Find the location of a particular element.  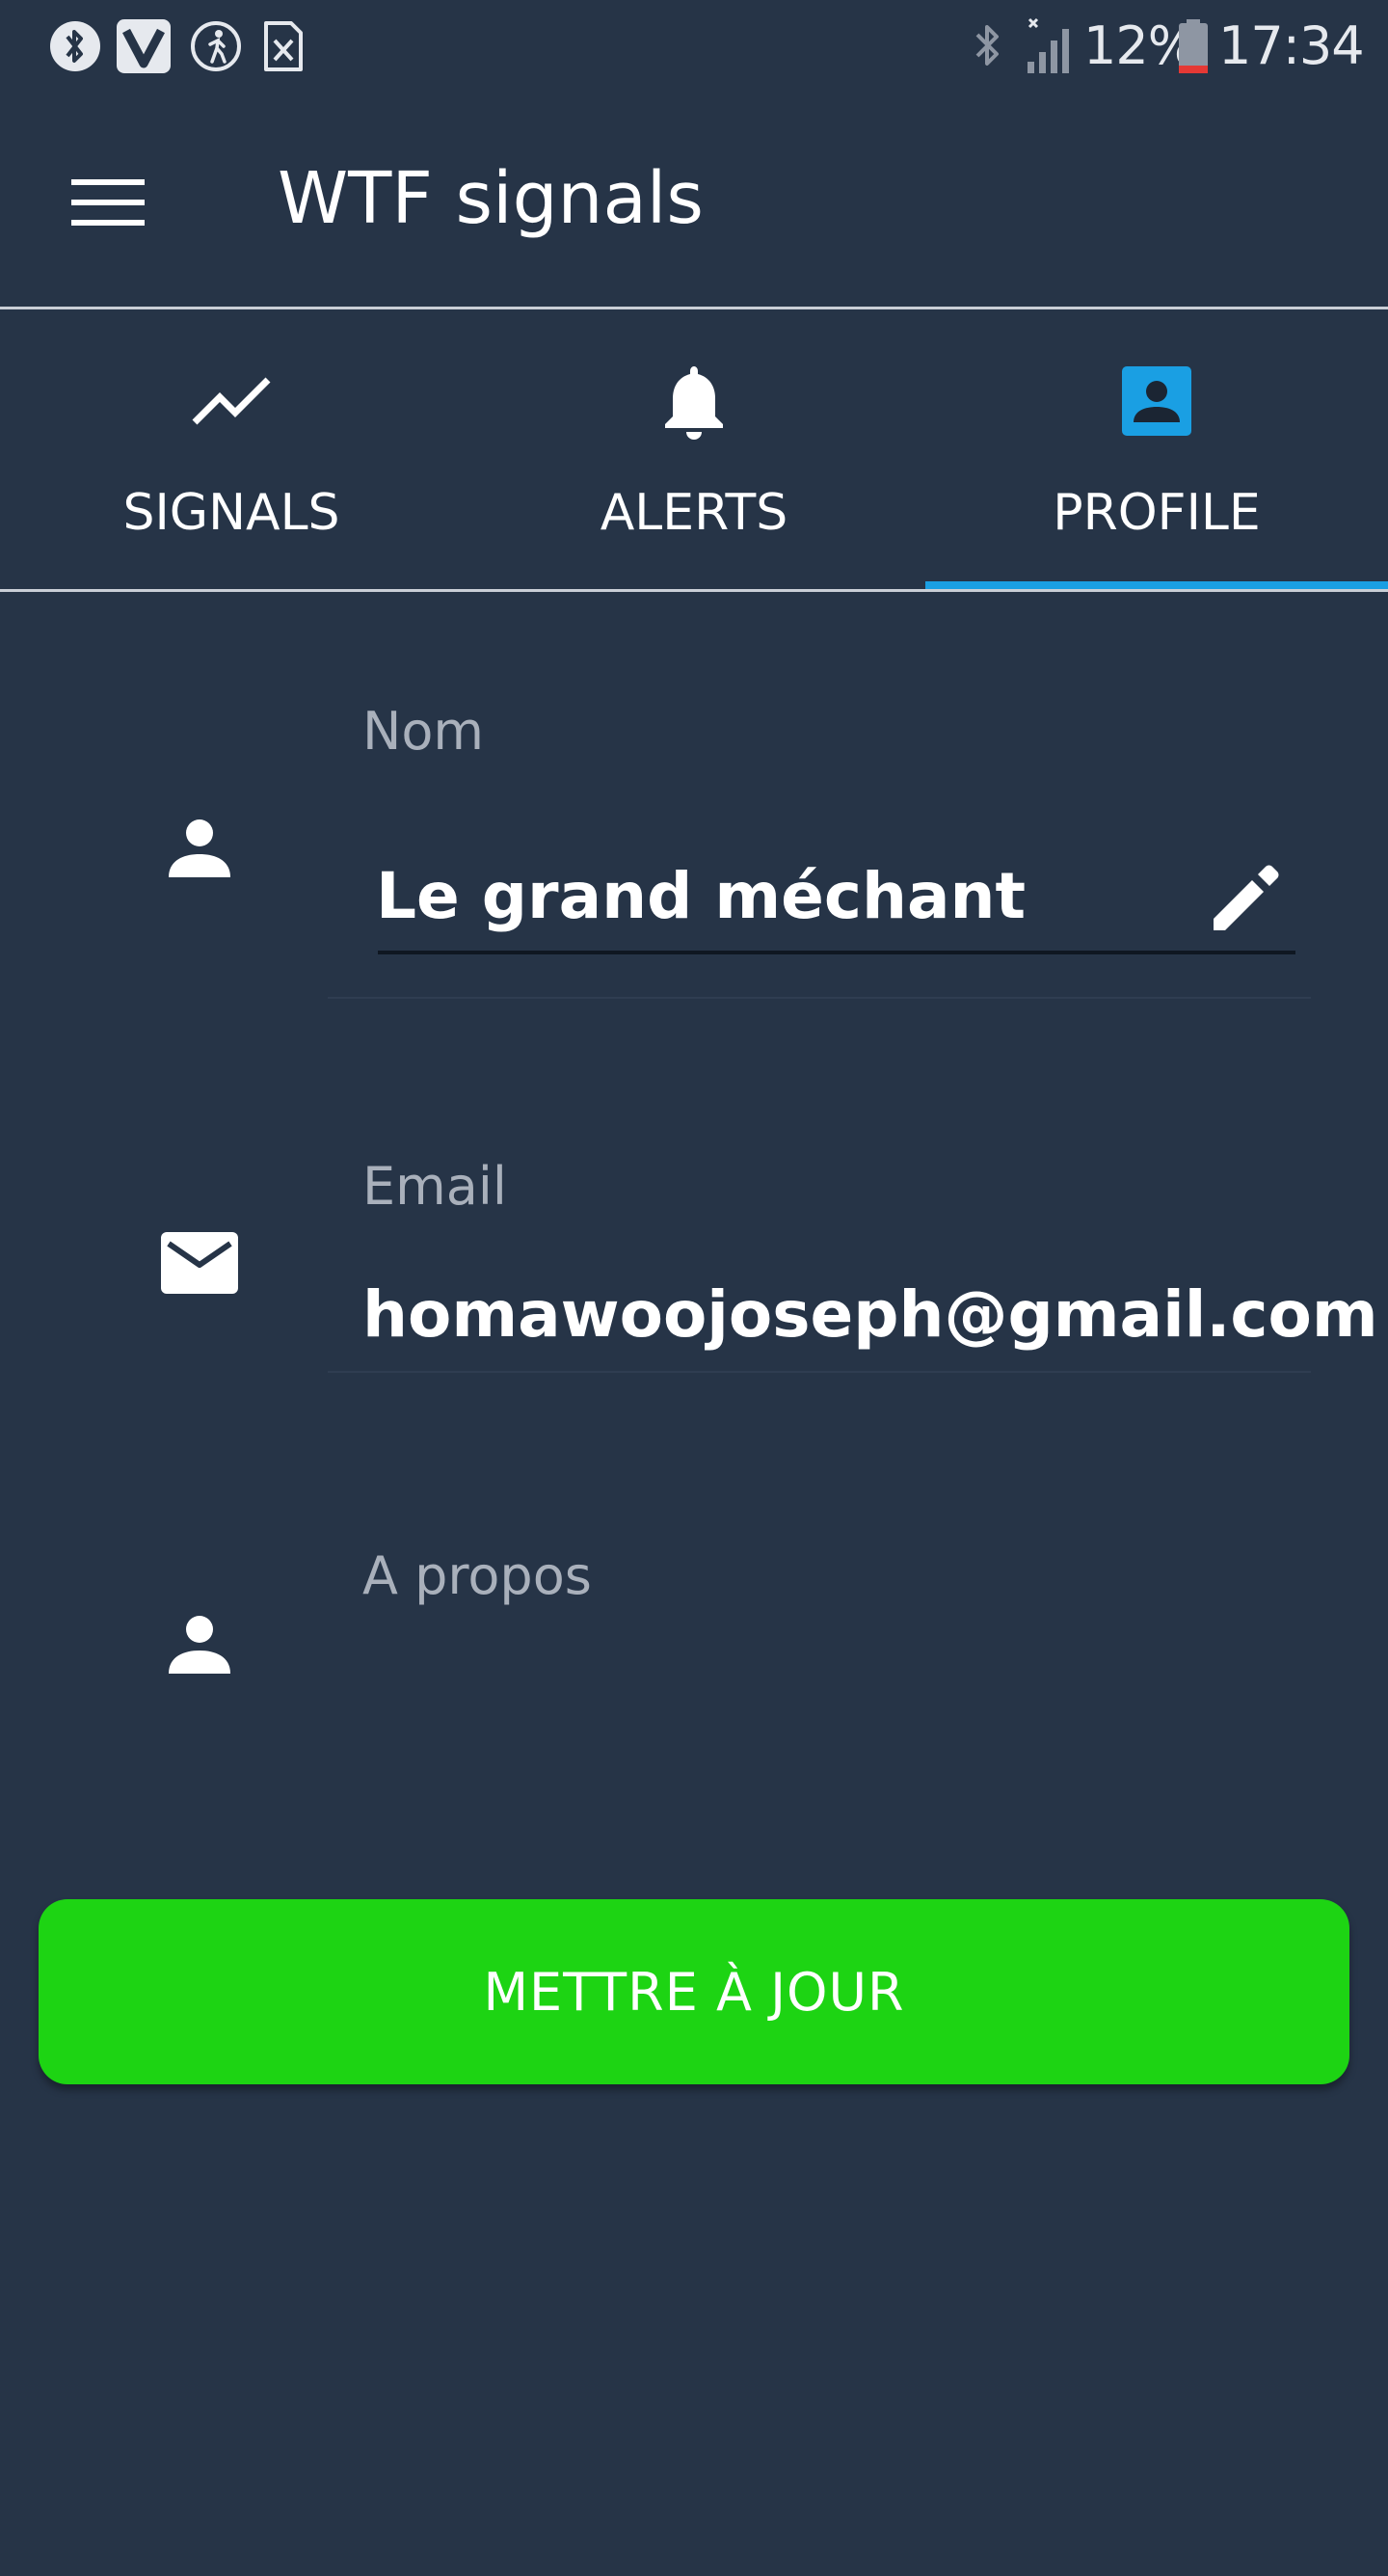

about-person-icon is located at coordinates (199, 1643).